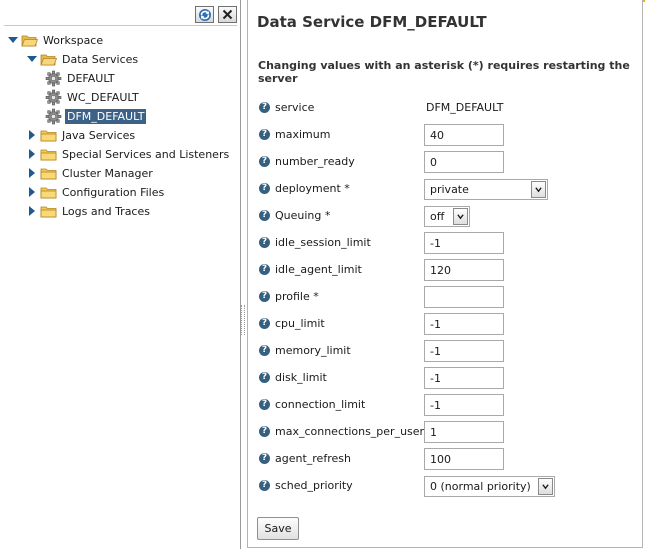 Image resolution: width=645 pixels, height=549 pixels. Describe the element at coordinates (447, 216) in the screenshot. I see `queuing-select: off` at that location.